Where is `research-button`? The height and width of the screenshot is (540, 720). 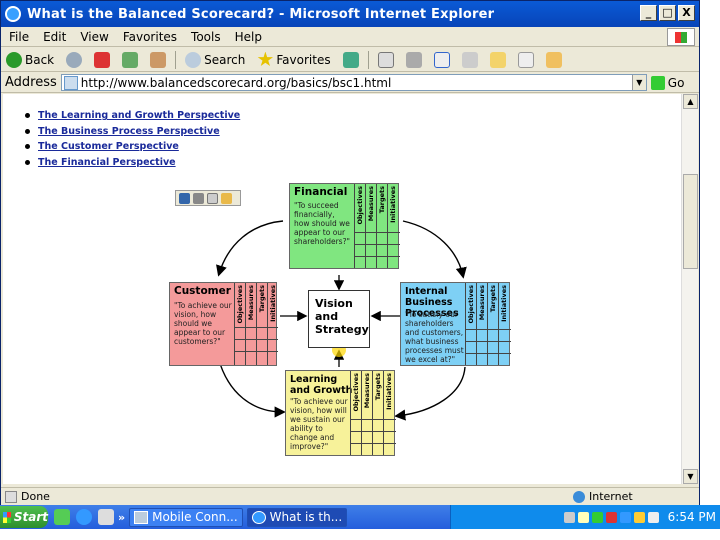
research-button is located at coordinates (554, 60).